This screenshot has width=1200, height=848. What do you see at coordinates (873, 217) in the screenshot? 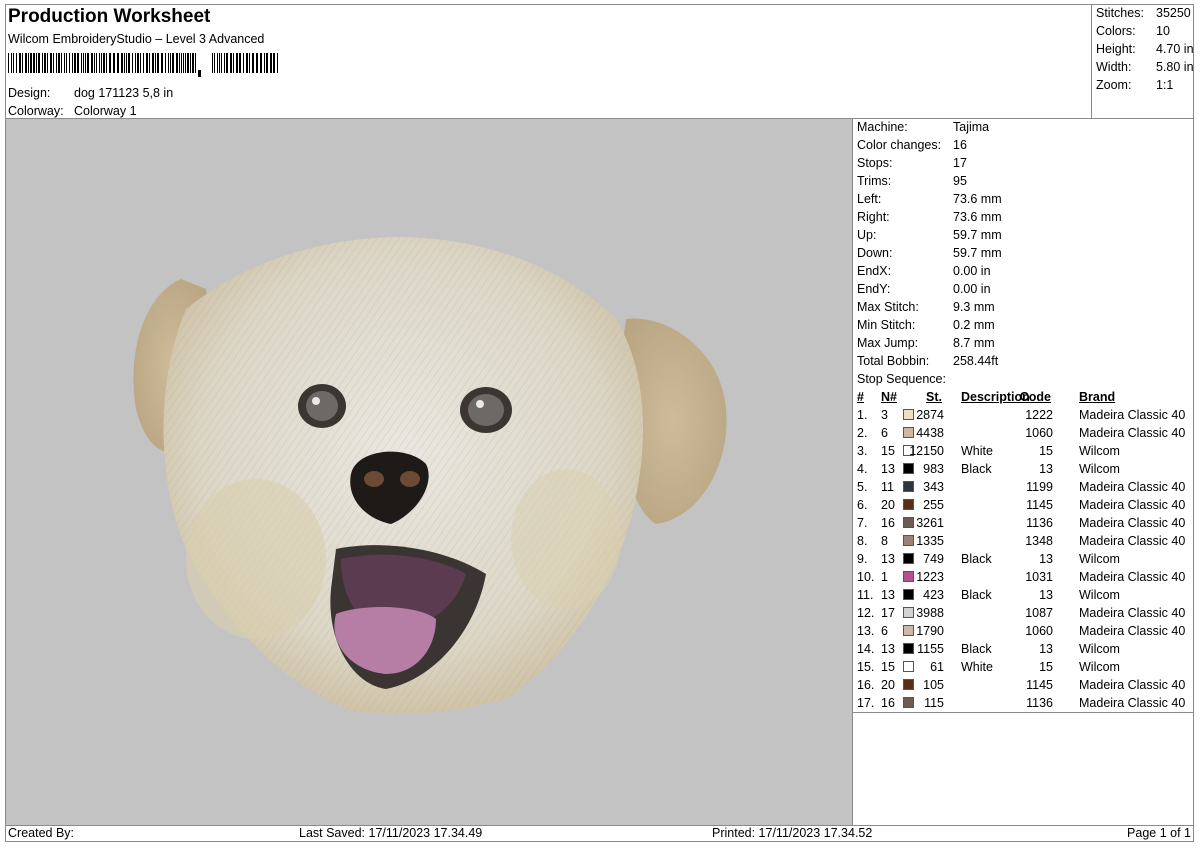
I see `machine-info-label: Right:` at bounding box center [873, 217].